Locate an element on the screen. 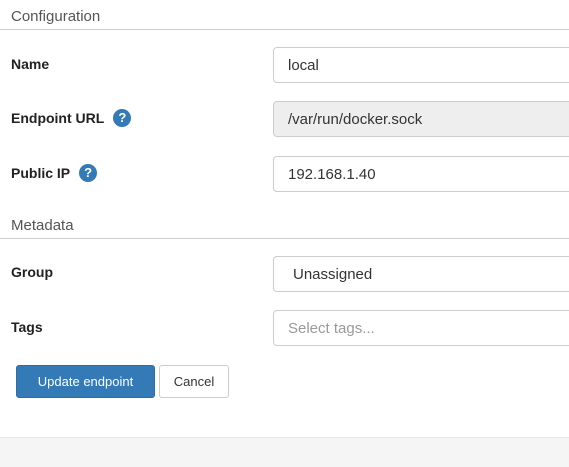 The height and width of the screenshot is (467, 569). cancel-button: Cancel is located at coordinates (194, 381).